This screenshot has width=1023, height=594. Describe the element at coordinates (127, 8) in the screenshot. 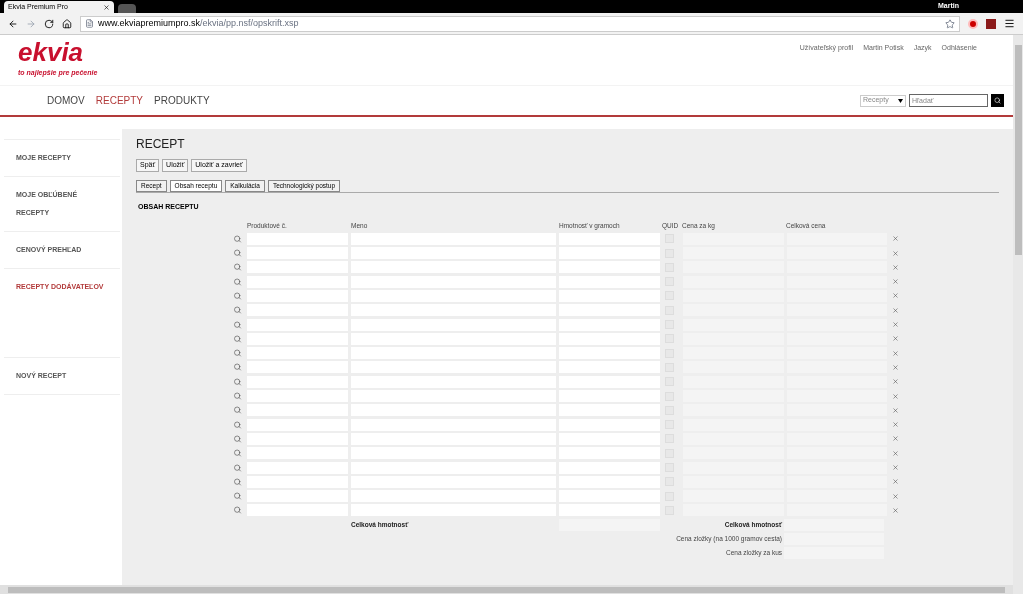

I see `new-tab-button` at that location.